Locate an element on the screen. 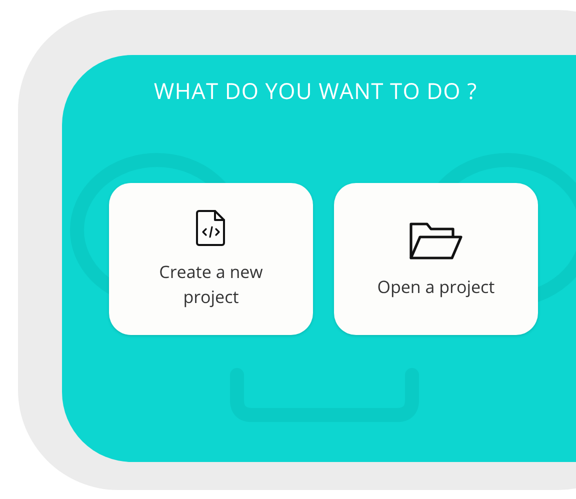 The height and width of the screenshot is (499, 576). card-label: Open a project is located at coordinates (436, 286).